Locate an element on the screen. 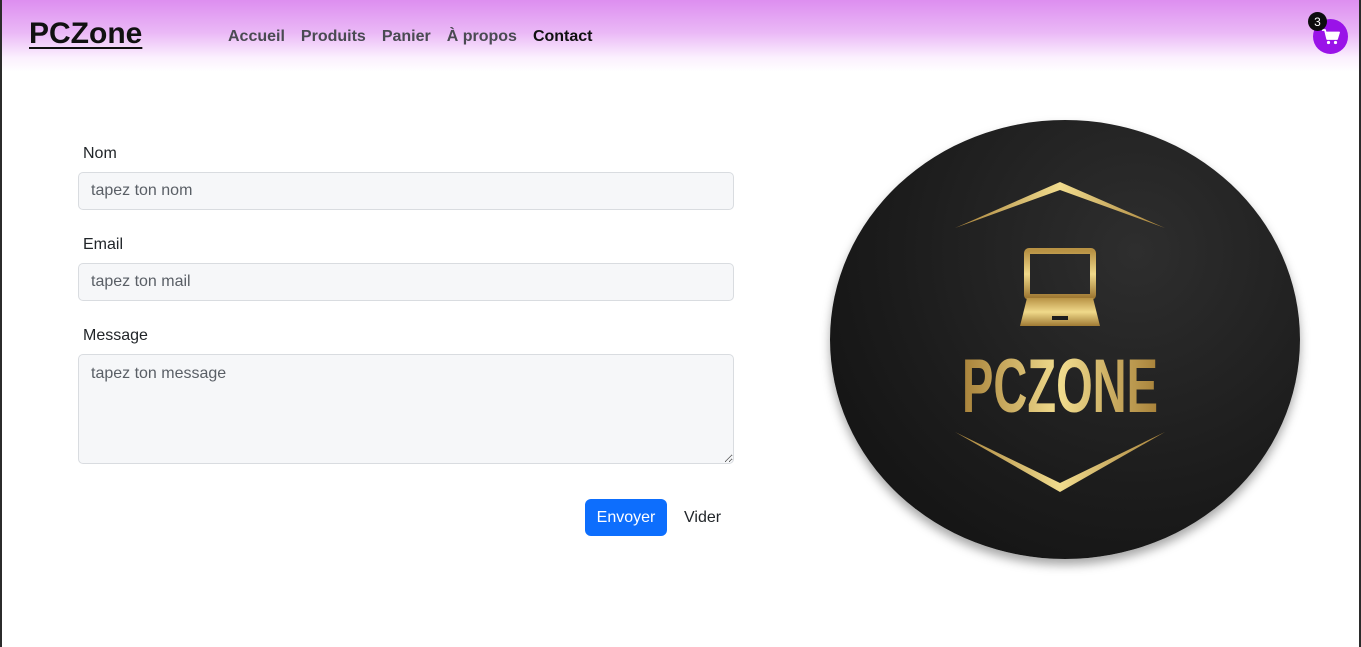 The width and height of the screenshot is (1361, 647). form-actions: Envoyer Vider is located at coordinates (657, 517).